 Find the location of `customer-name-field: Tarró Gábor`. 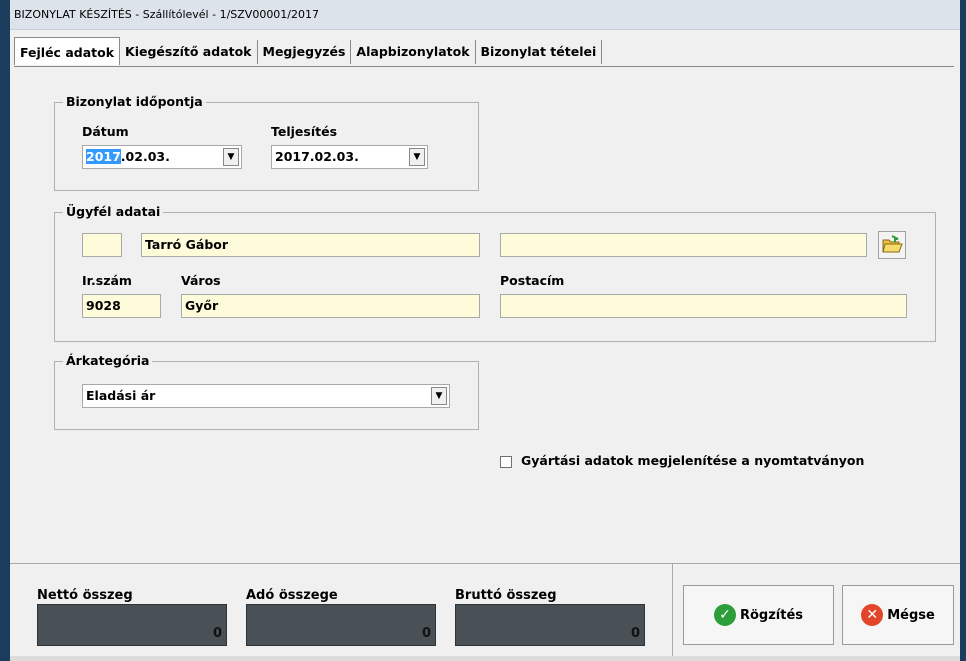

customer-name-field: Tarró Gábor is located at coordinates (310, 245).